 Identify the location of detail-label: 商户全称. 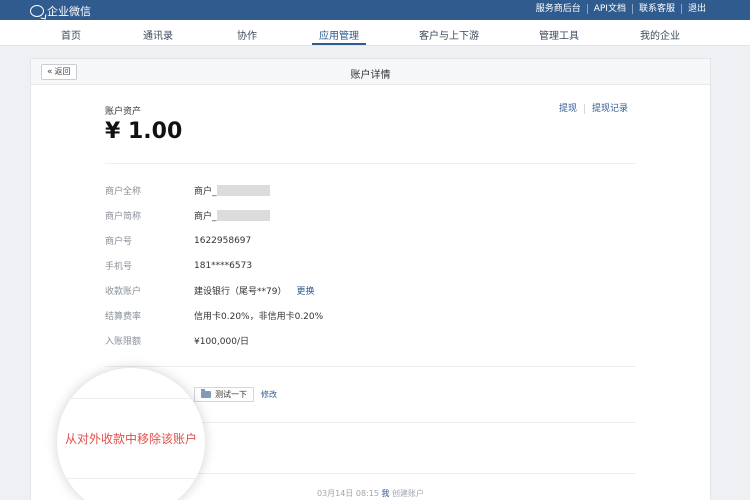
(123, 192).